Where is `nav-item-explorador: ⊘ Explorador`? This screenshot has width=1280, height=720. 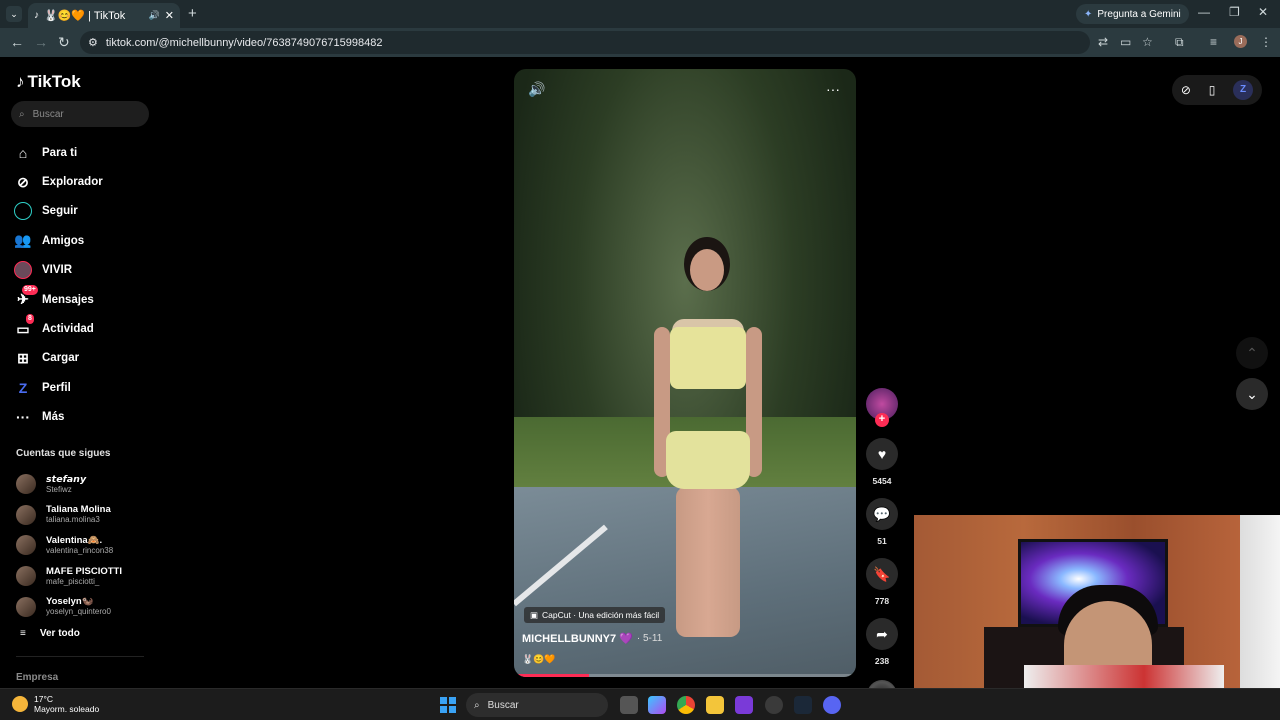 nav-item-explorador: ⊘ Explorador is located at coordinates (84, 181).